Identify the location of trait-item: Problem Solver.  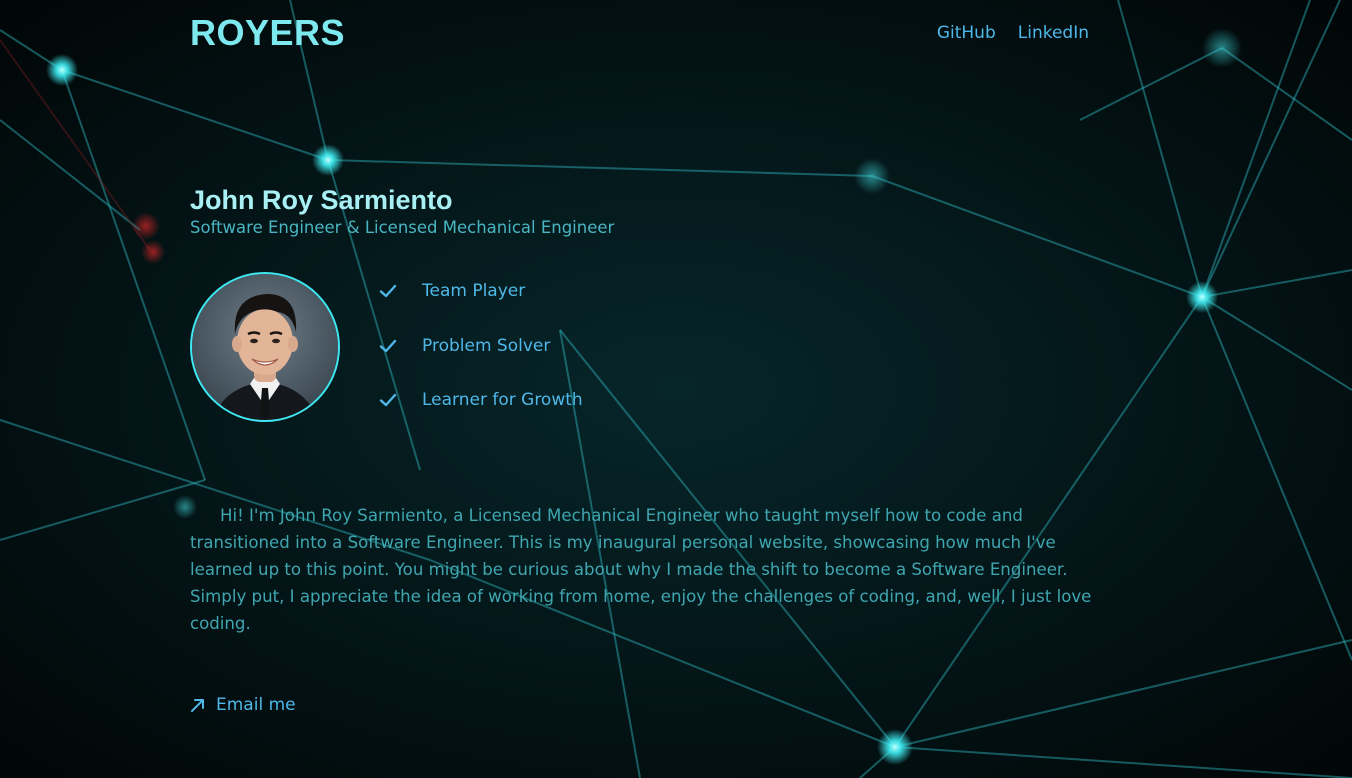
(480, 346).